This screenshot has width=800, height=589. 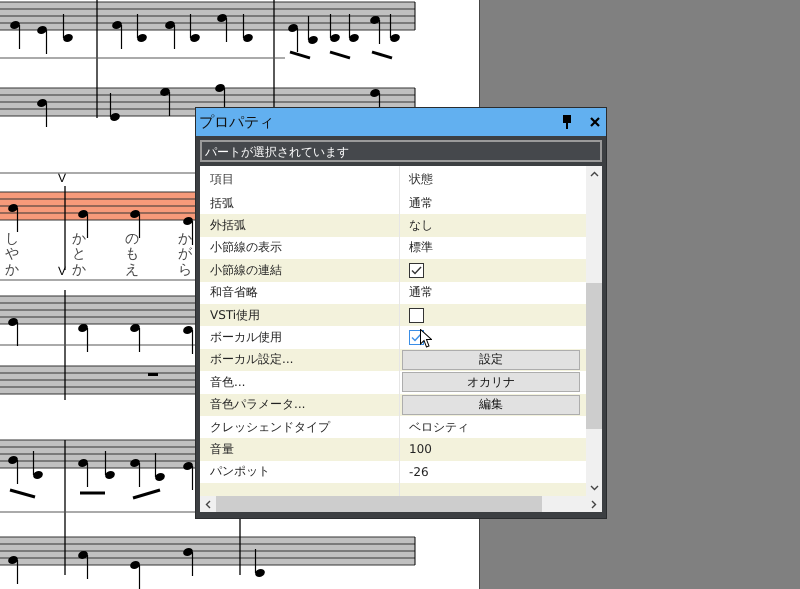 What do you see at coordinates (79, 255) in the screenshot?
I see `lyric-text: かとか` at bounding box center [79, 255].